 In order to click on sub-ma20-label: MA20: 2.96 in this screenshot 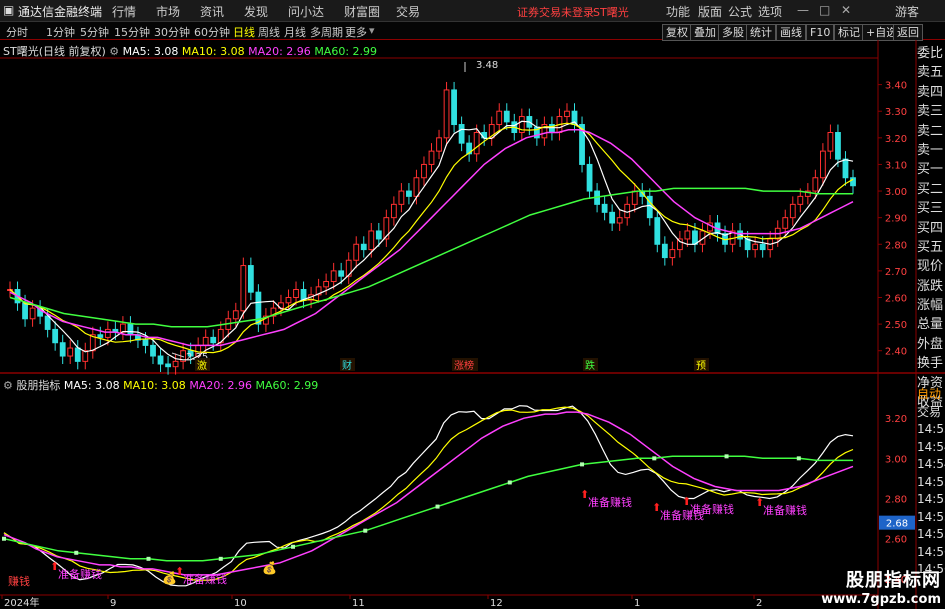, I will do `click(221, 385)`.